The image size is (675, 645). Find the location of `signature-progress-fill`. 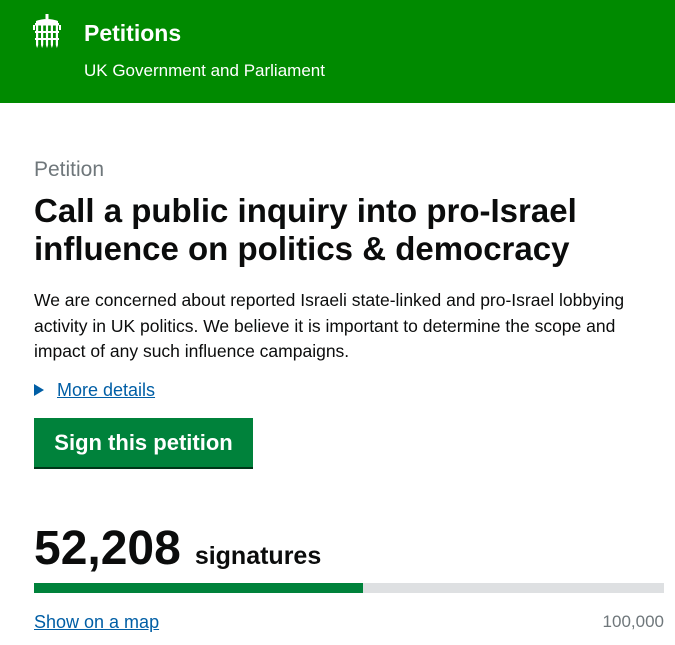

signature-progress-fill is located at coordinates (198, 588).